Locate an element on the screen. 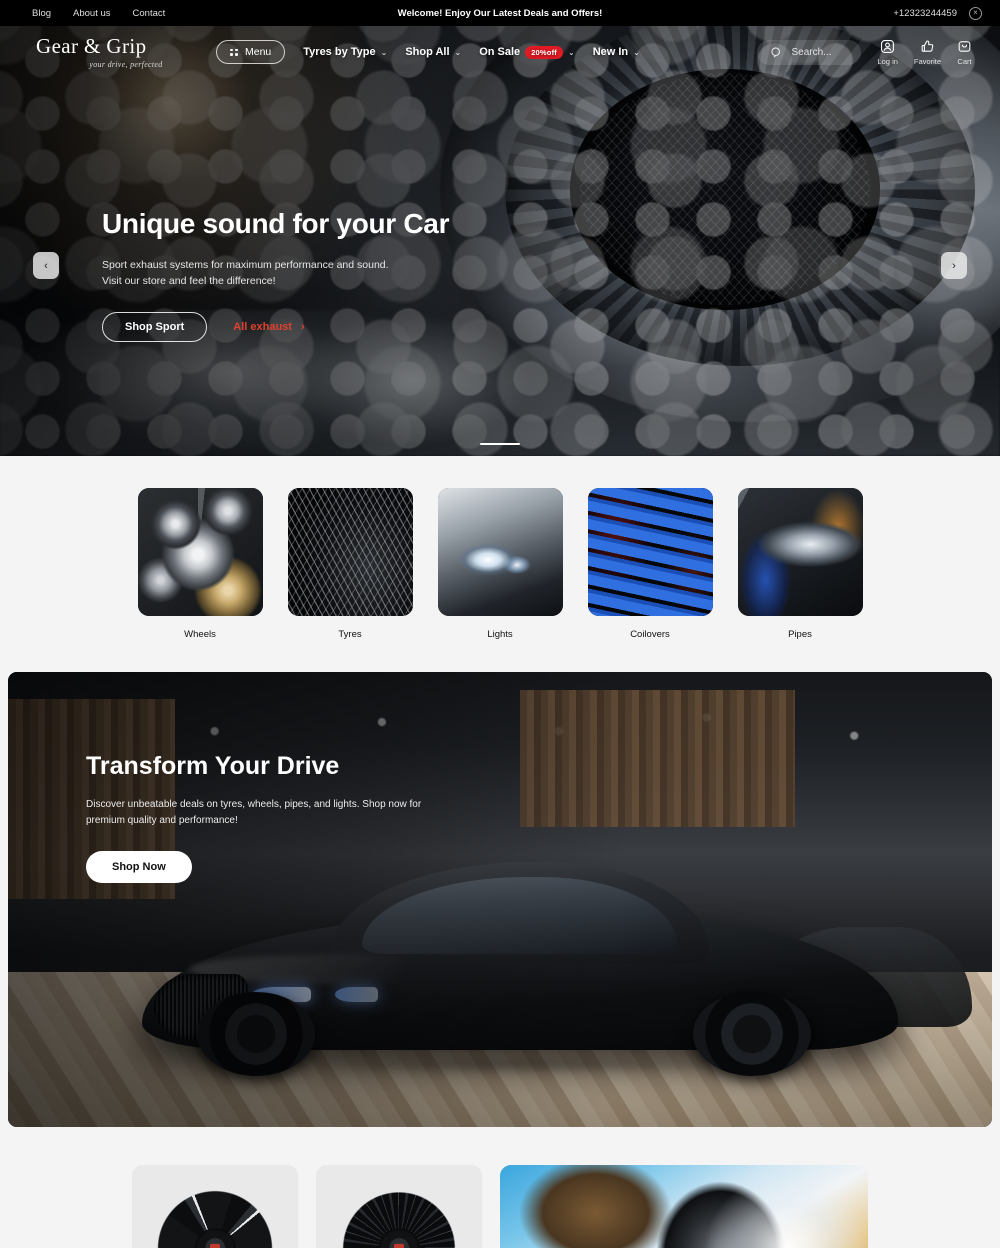 Image resolution: width=1000 pixels, height=1248 pixels. product-card-black-5-spoke-wheel is located at coordinates (215, 1206).